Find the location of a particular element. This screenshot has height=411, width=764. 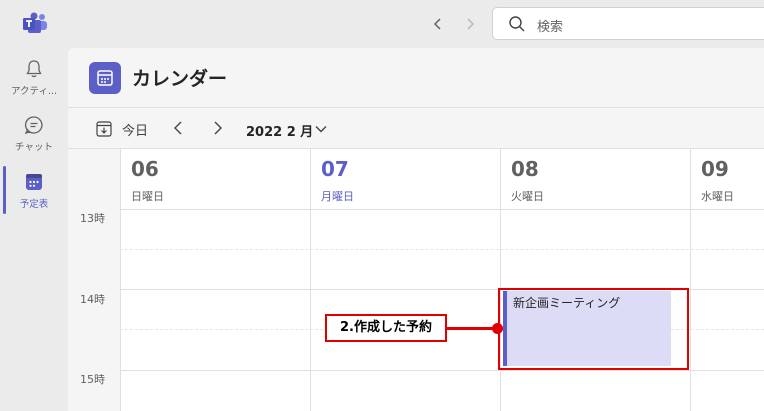

day-number: 07 is located at coordinates (335, 169).